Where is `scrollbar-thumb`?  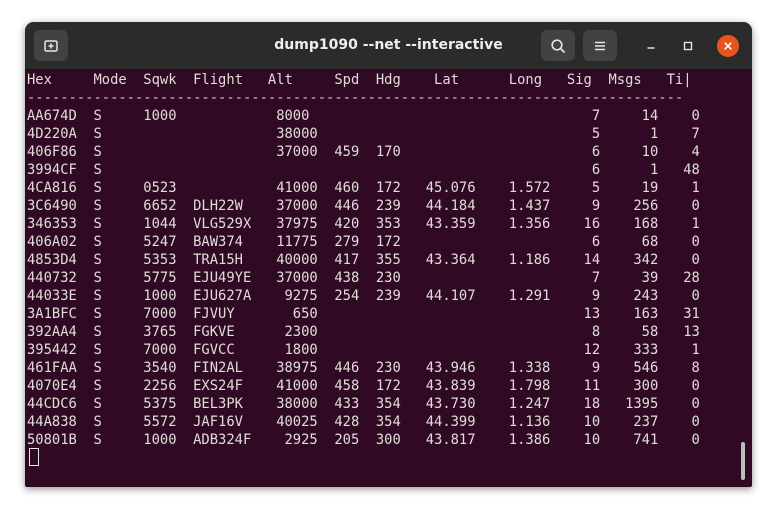
scrollbar-thumb is located at coordinates (743, 461).